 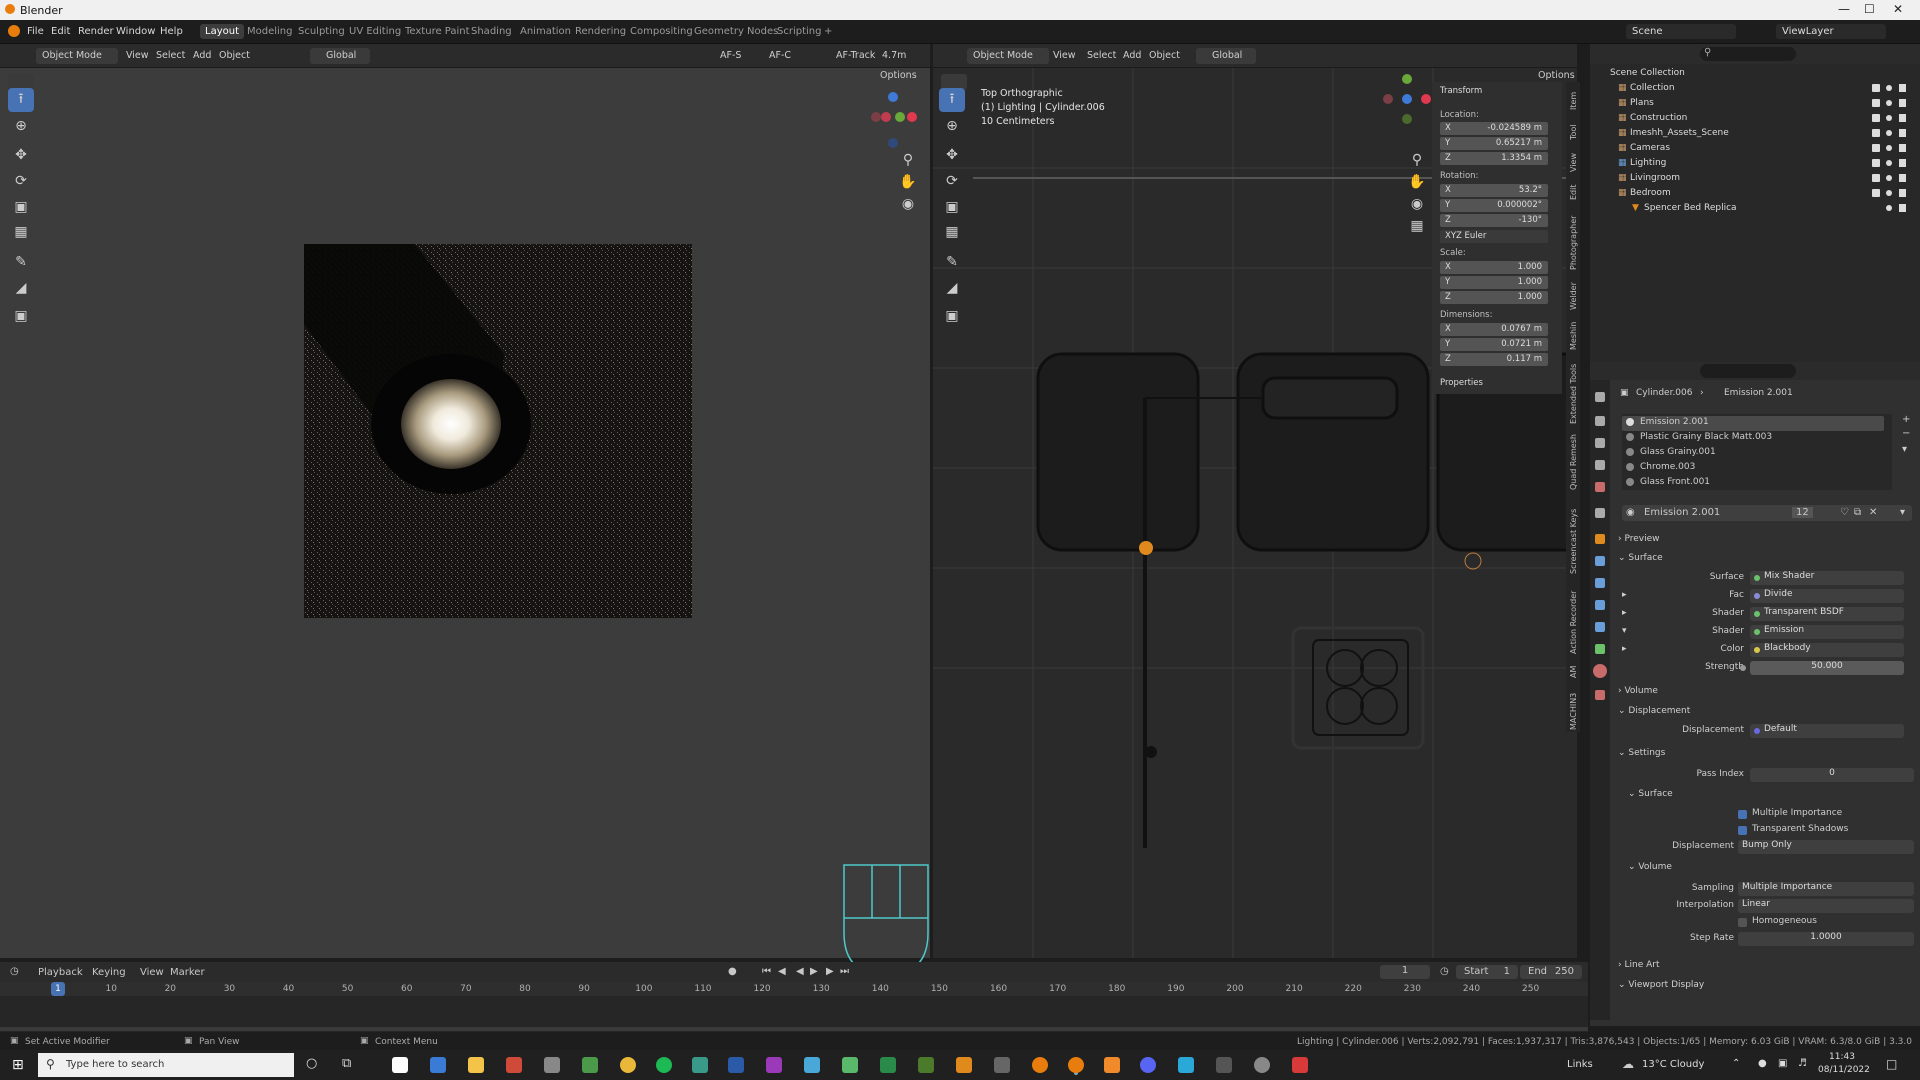 What do you see at coordinates (1755, 88) in the screenshot?
I see `outliner-row-collection: ▦ Collection` at bounding box center [1755, 88].